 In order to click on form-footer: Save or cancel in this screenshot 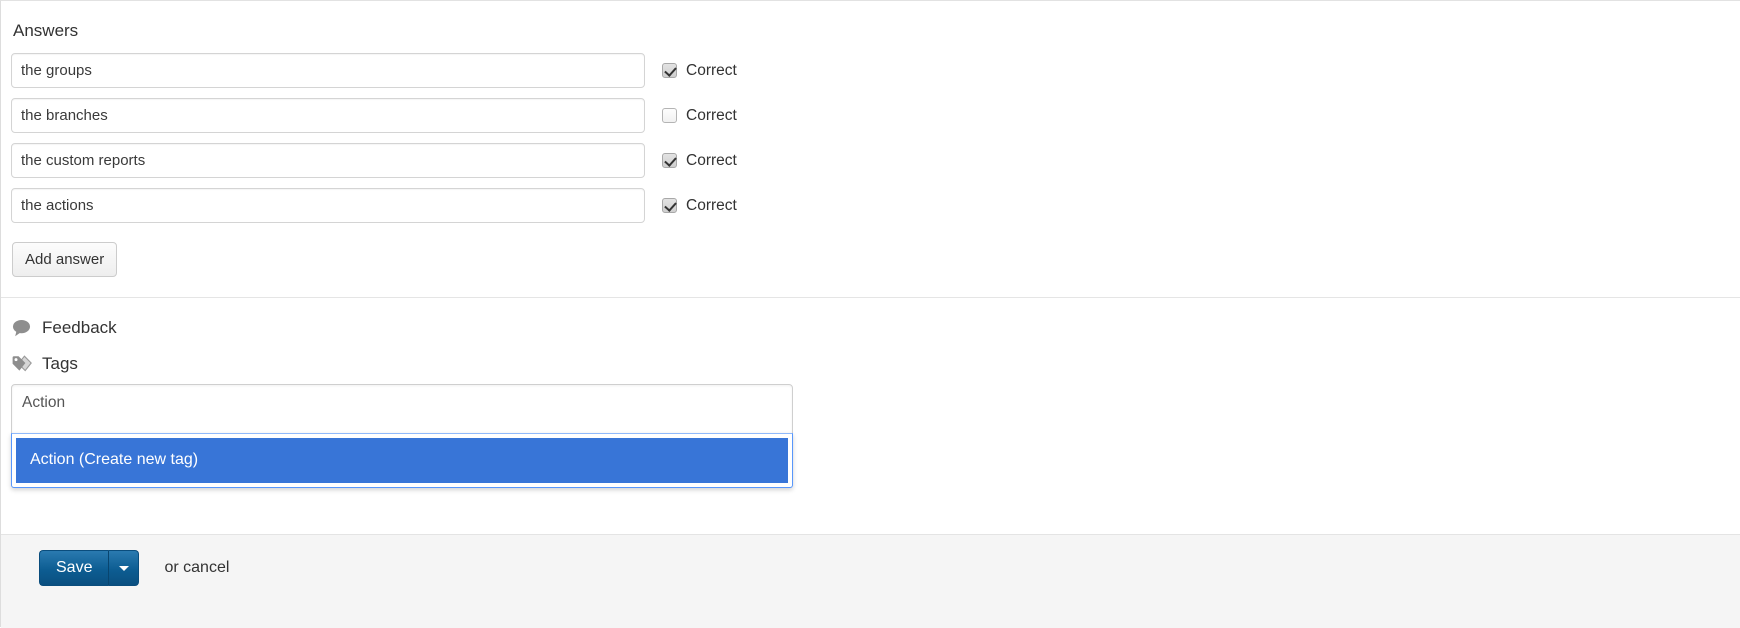, I will do `click(870, 581)`.